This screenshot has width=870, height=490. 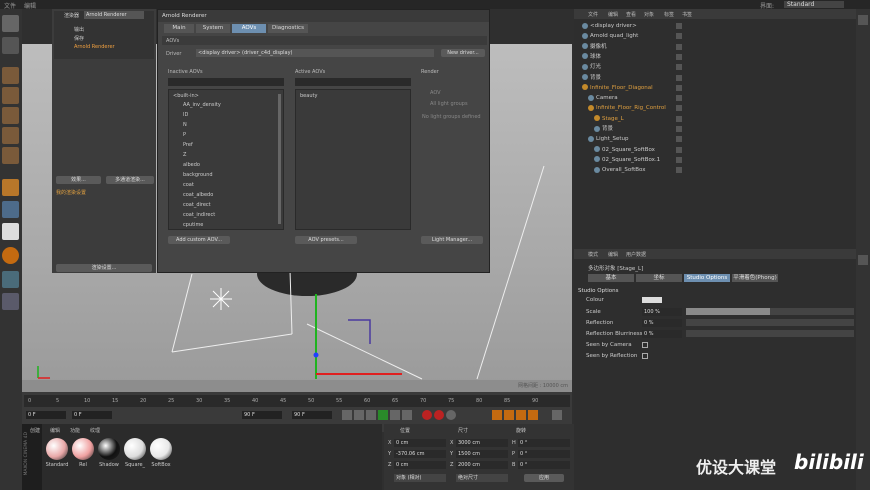 What do you see at coordinates (544, 478) in the screenshot?
I see `apply-button: 应用` at bounding box center [544, 478].